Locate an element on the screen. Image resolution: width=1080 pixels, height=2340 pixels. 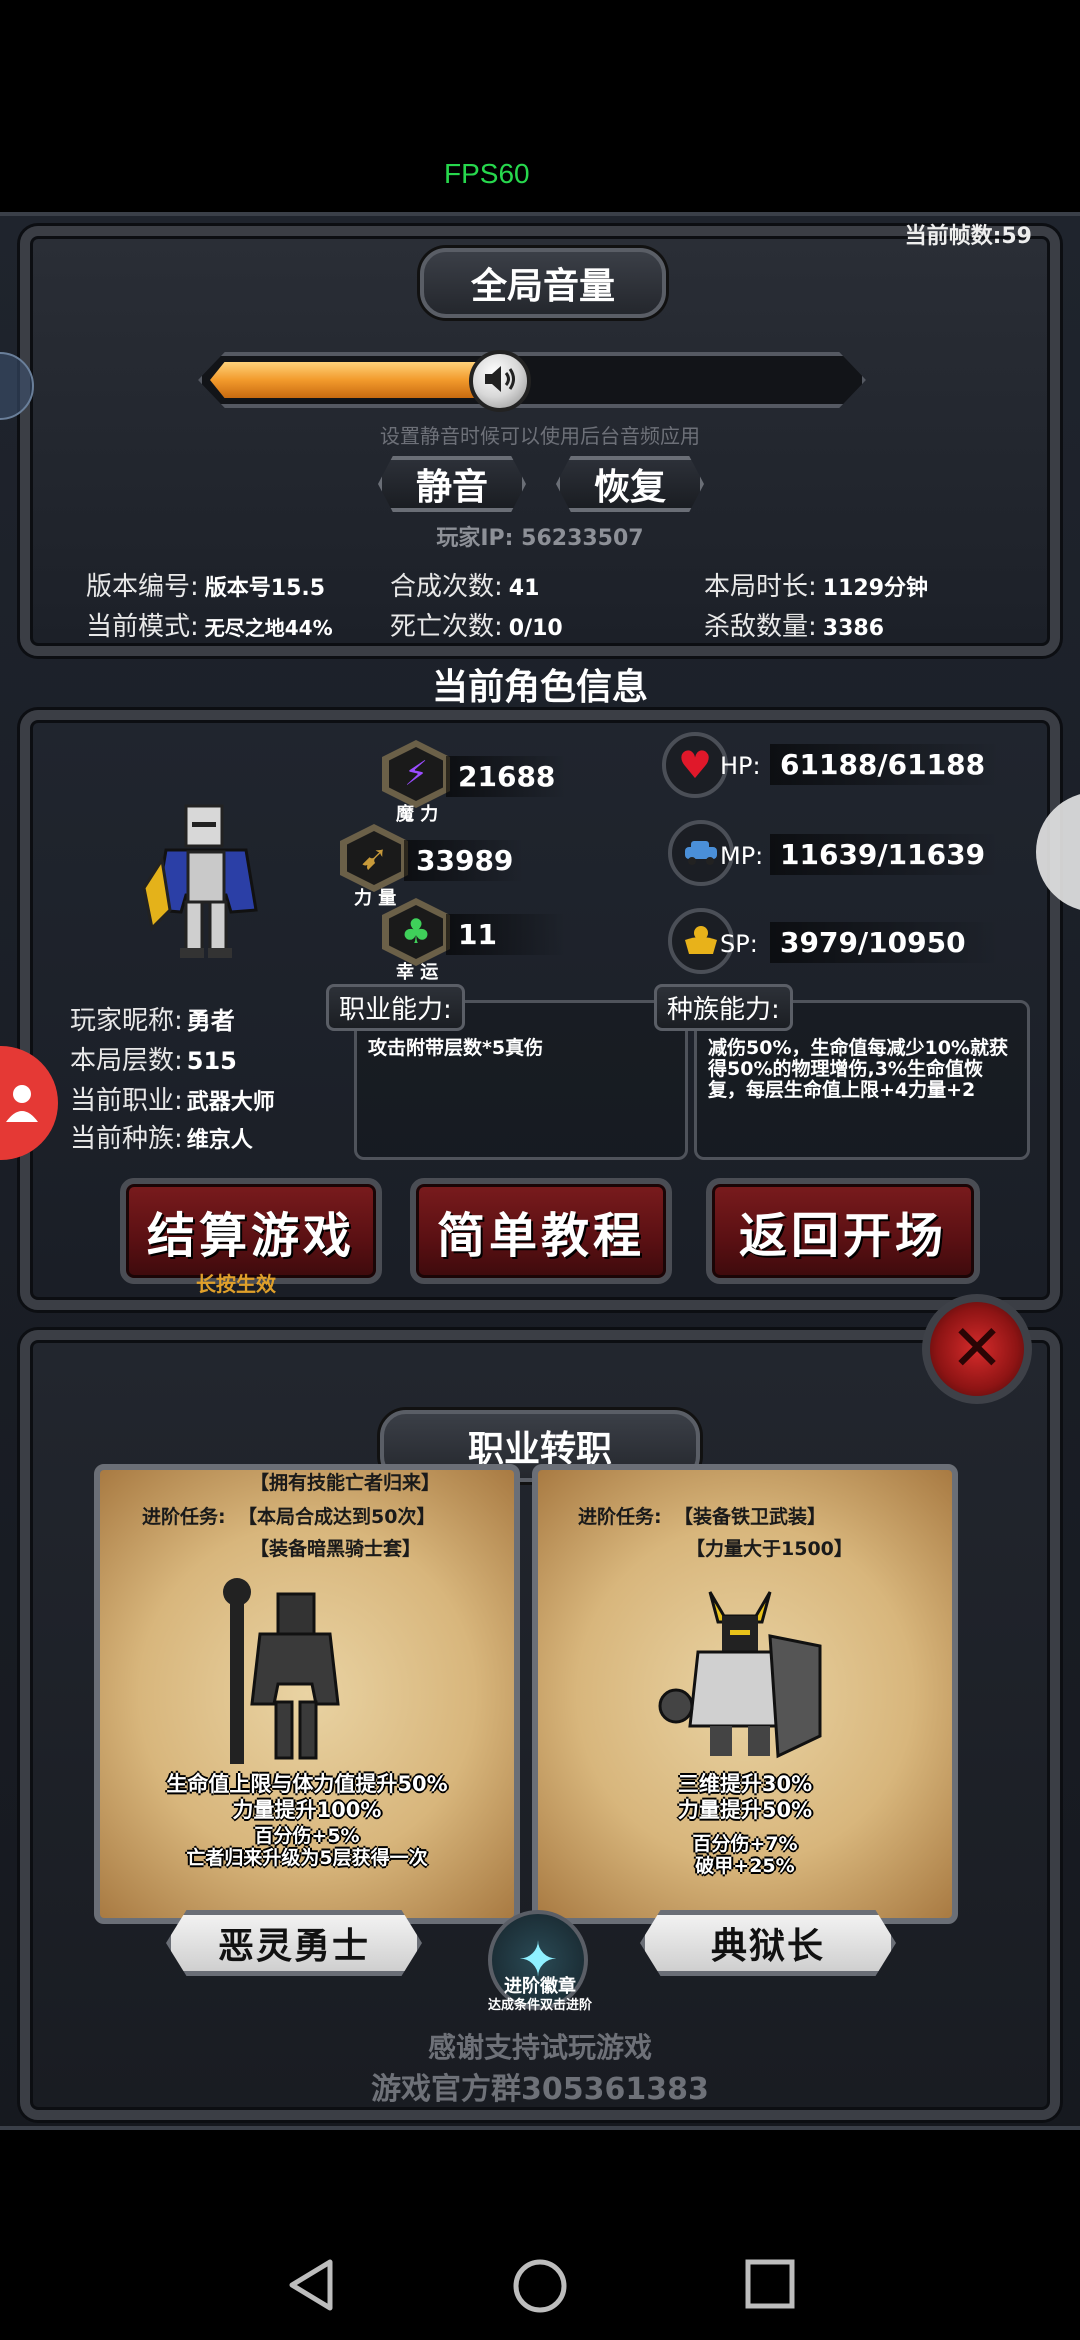
nickname-value: 勇者 is located at coordinates (210, 1021).